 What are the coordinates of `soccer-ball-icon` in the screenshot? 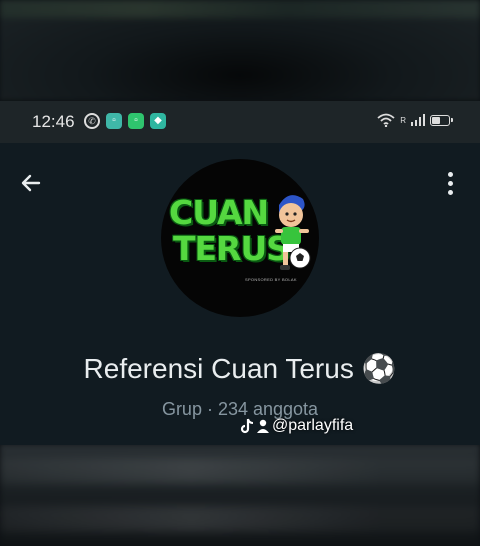 It's located at (300, 258).